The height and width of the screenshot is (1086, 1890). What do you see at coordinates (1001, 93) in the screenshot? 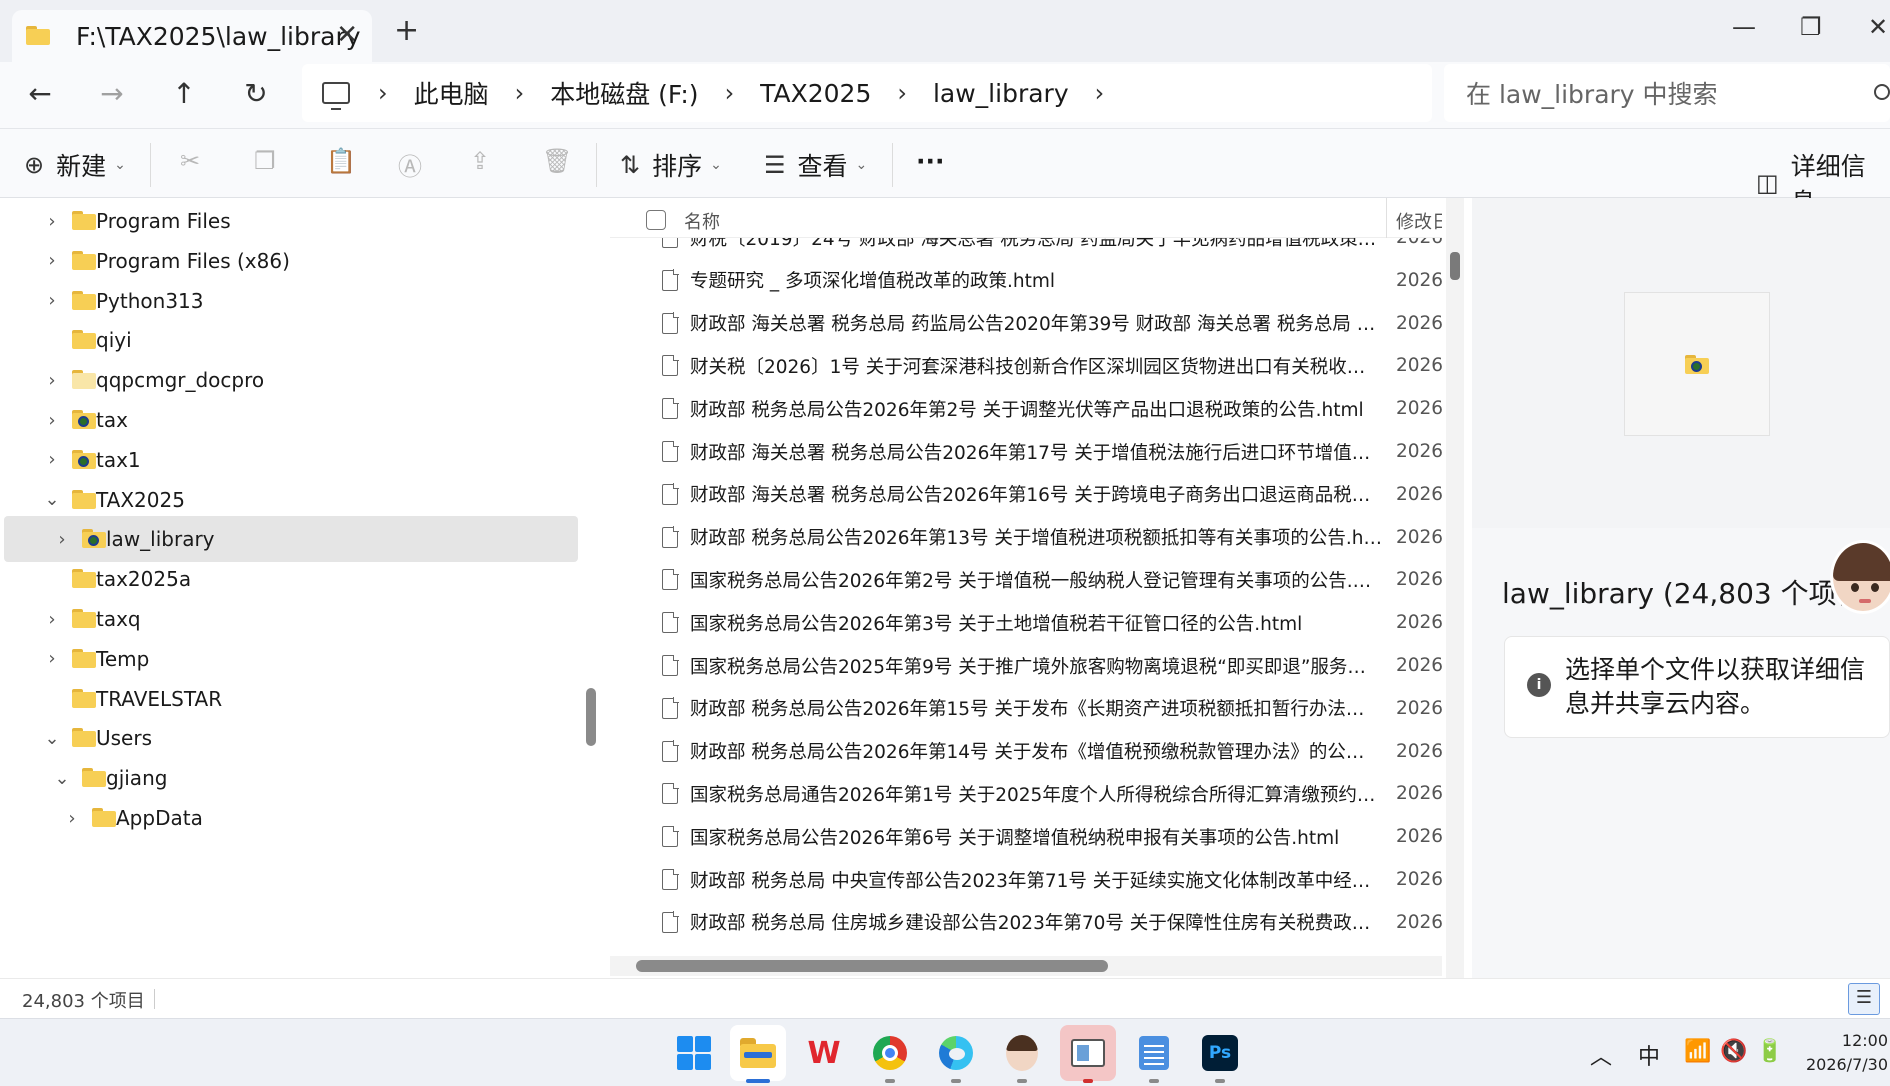
I see `breadcrumb-law-library: law_library` at bounding box center [1001, 93].